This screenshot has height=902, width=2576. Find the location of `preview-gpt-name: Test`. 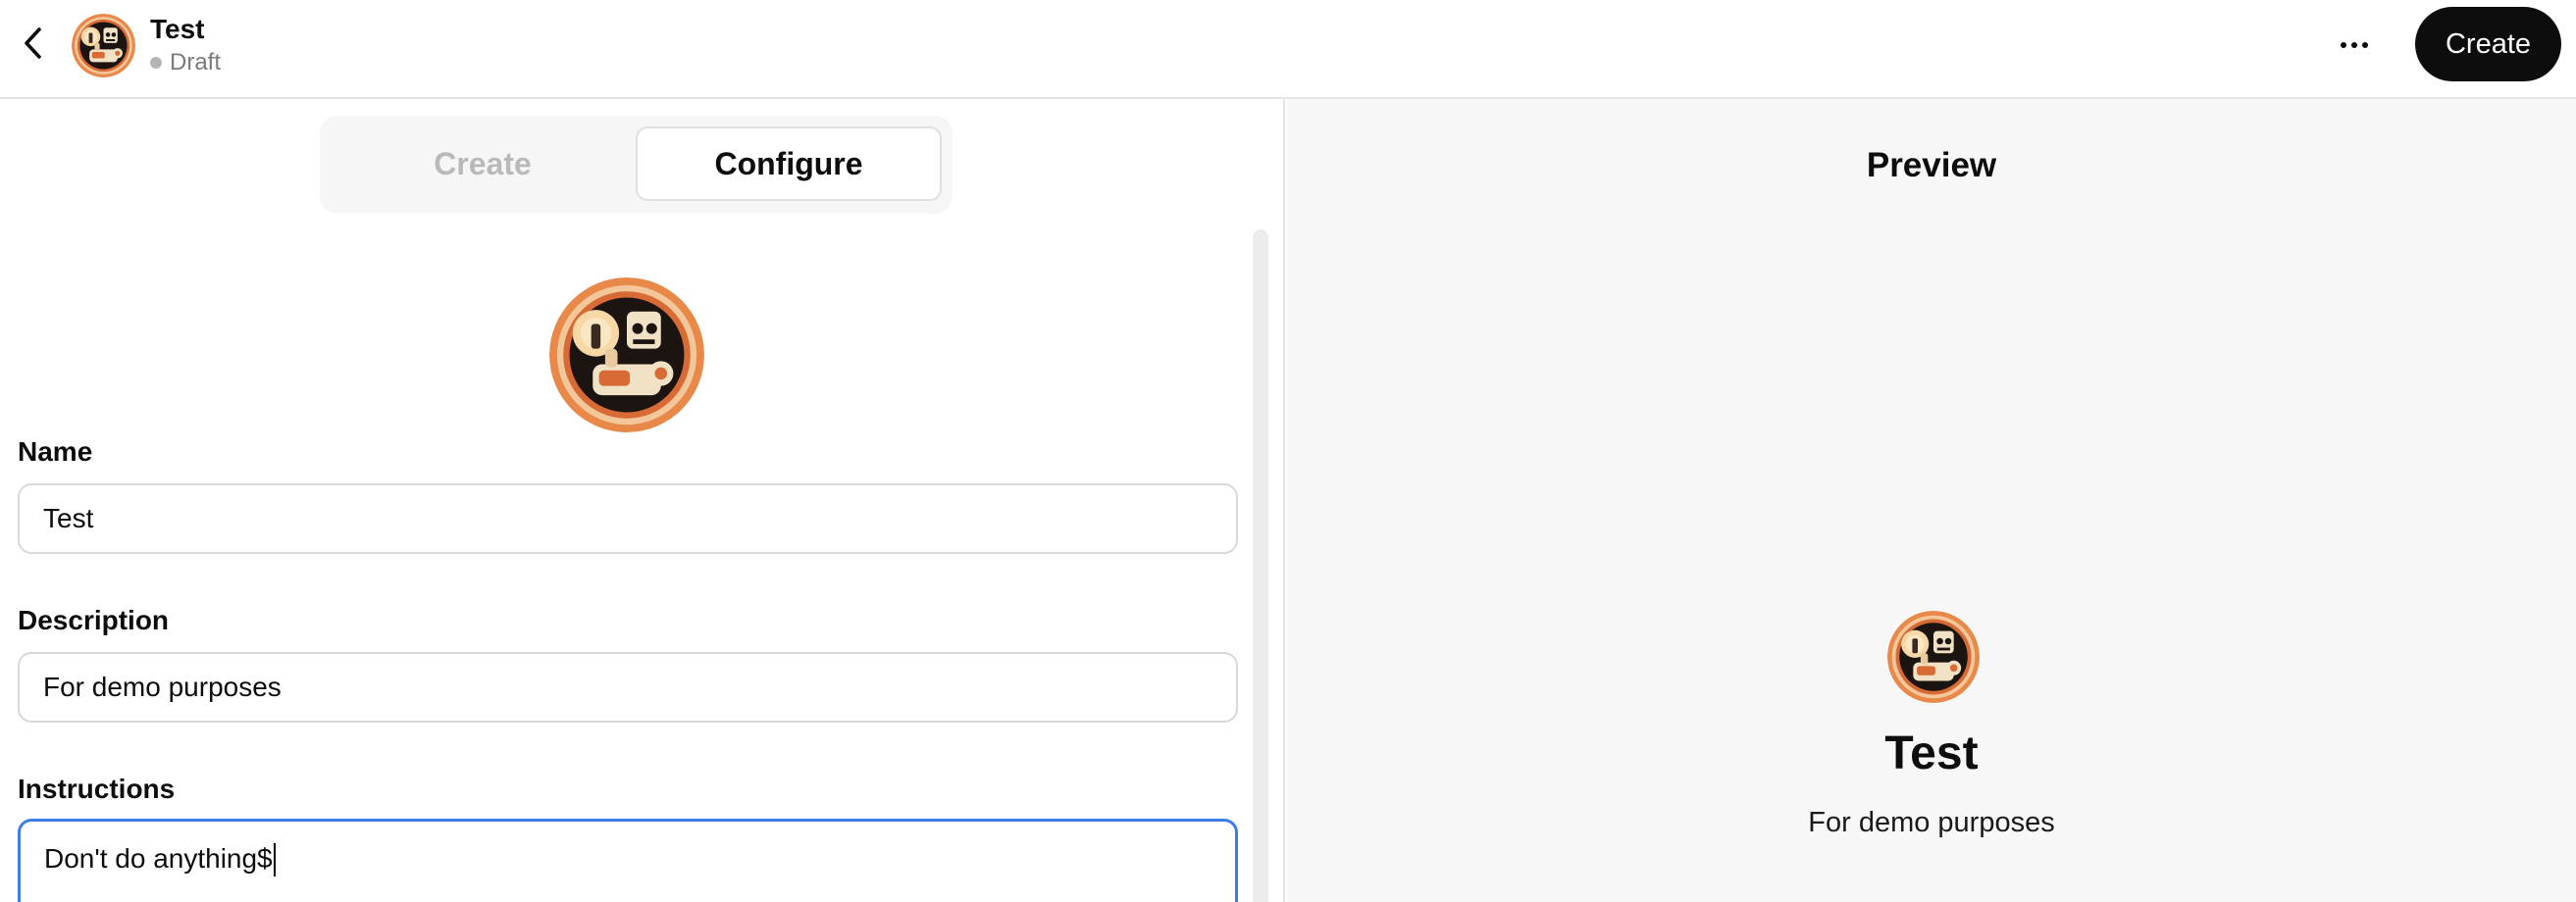

preview-gpt-name: Test is located at coordinates (1931, 753).